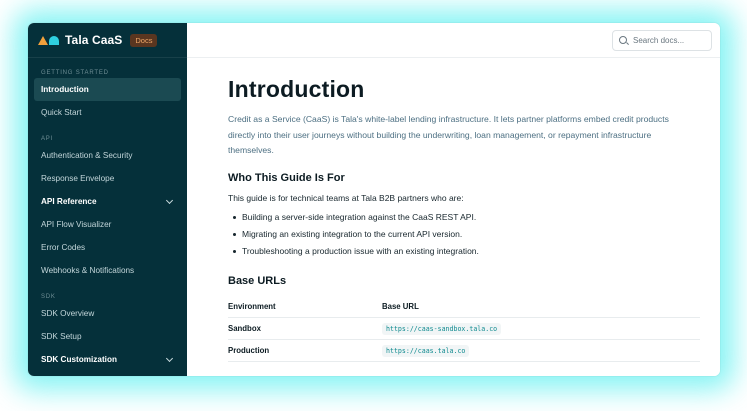 This screenshot has height=411, width=747. I want to click on sidebar-item-error-codes: Error Codes, so click(107, 247).